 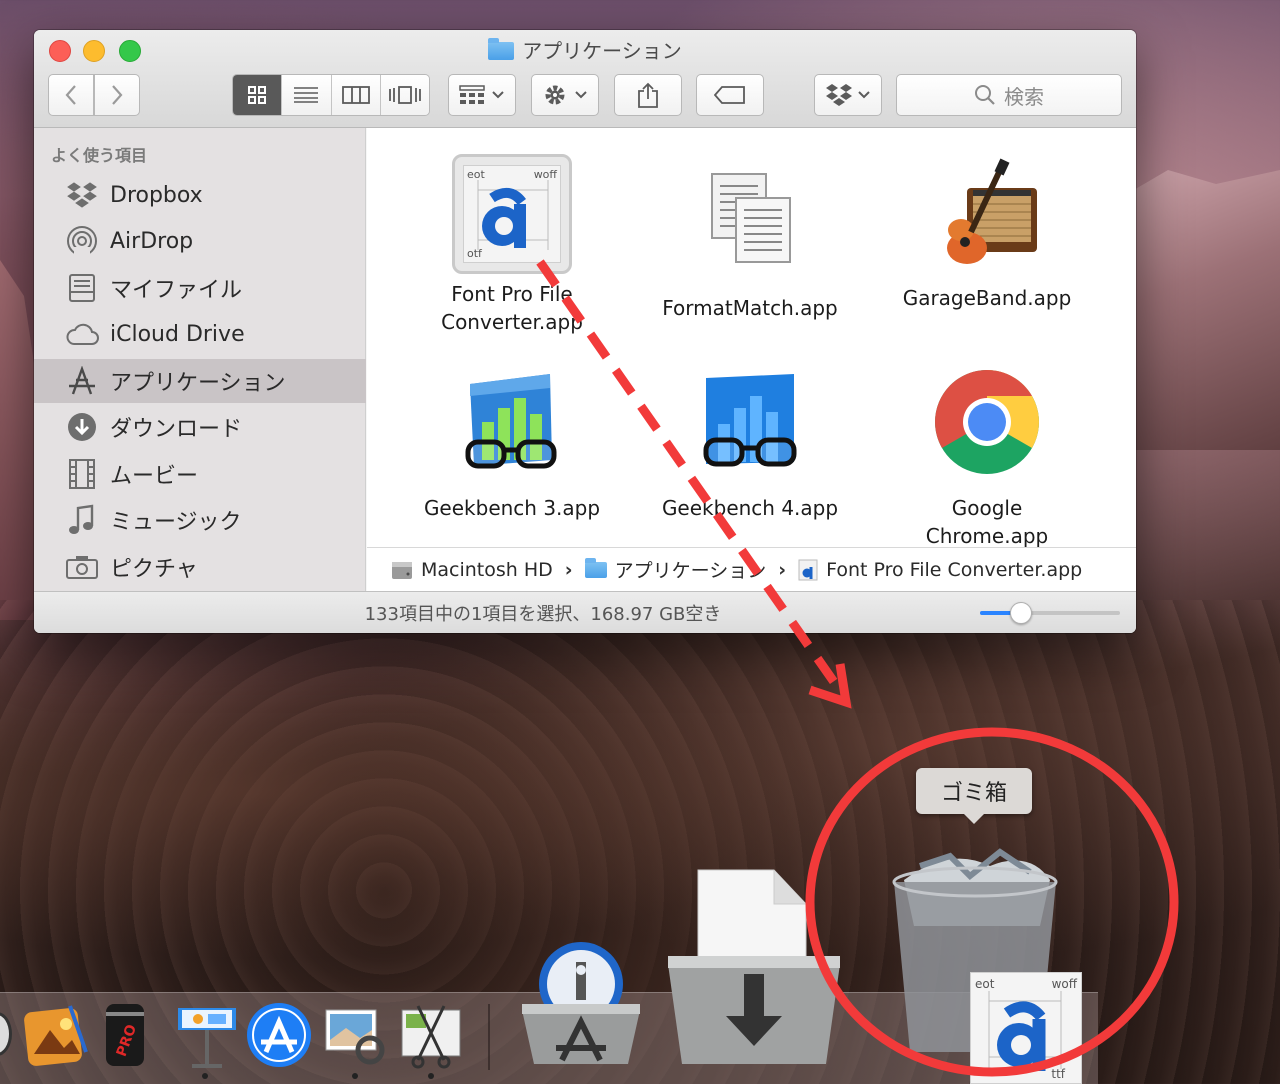 What do you see at coordinates (200, 474) in the screenshot?
I see `sidebar-item-movies: ムービー` at bounding box center [200, 474].